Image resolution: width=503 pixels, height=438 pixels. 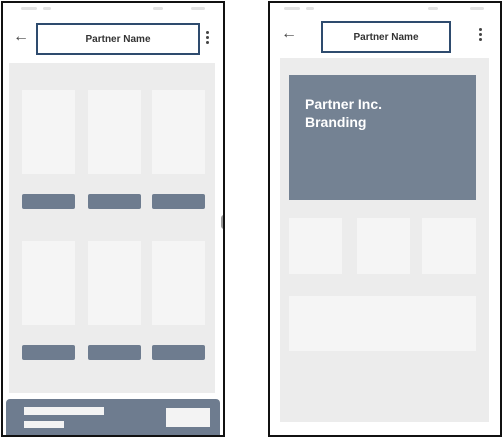 What do you see at coordinates (382, 323) in the screenshot?
I see `wide-content-card` at bounding box center [382, 323].